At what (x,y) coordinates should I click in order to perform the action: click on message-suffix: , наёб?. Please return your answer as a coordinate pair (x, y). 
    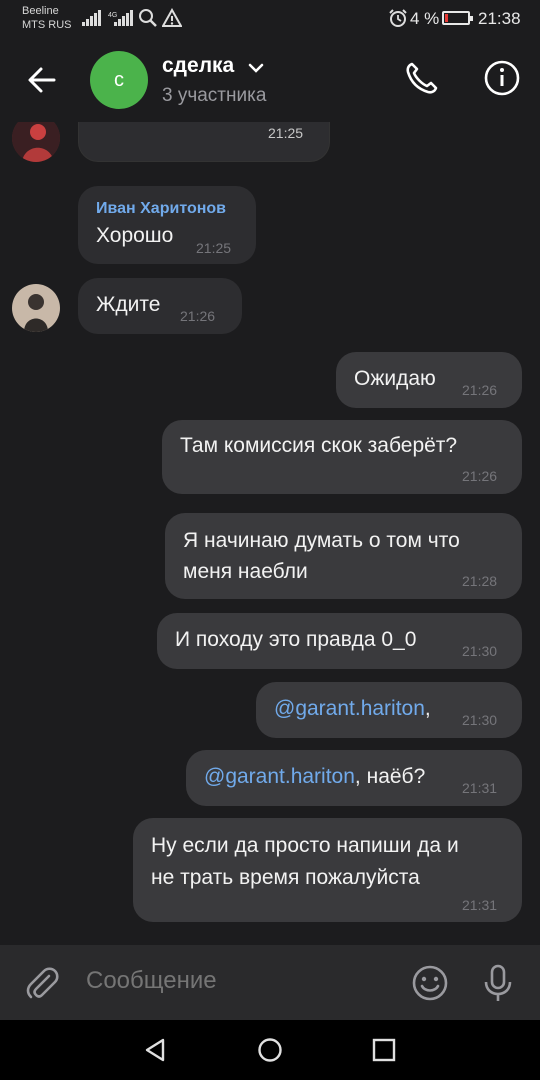
    Looking at the image, I should click on (390, 776).